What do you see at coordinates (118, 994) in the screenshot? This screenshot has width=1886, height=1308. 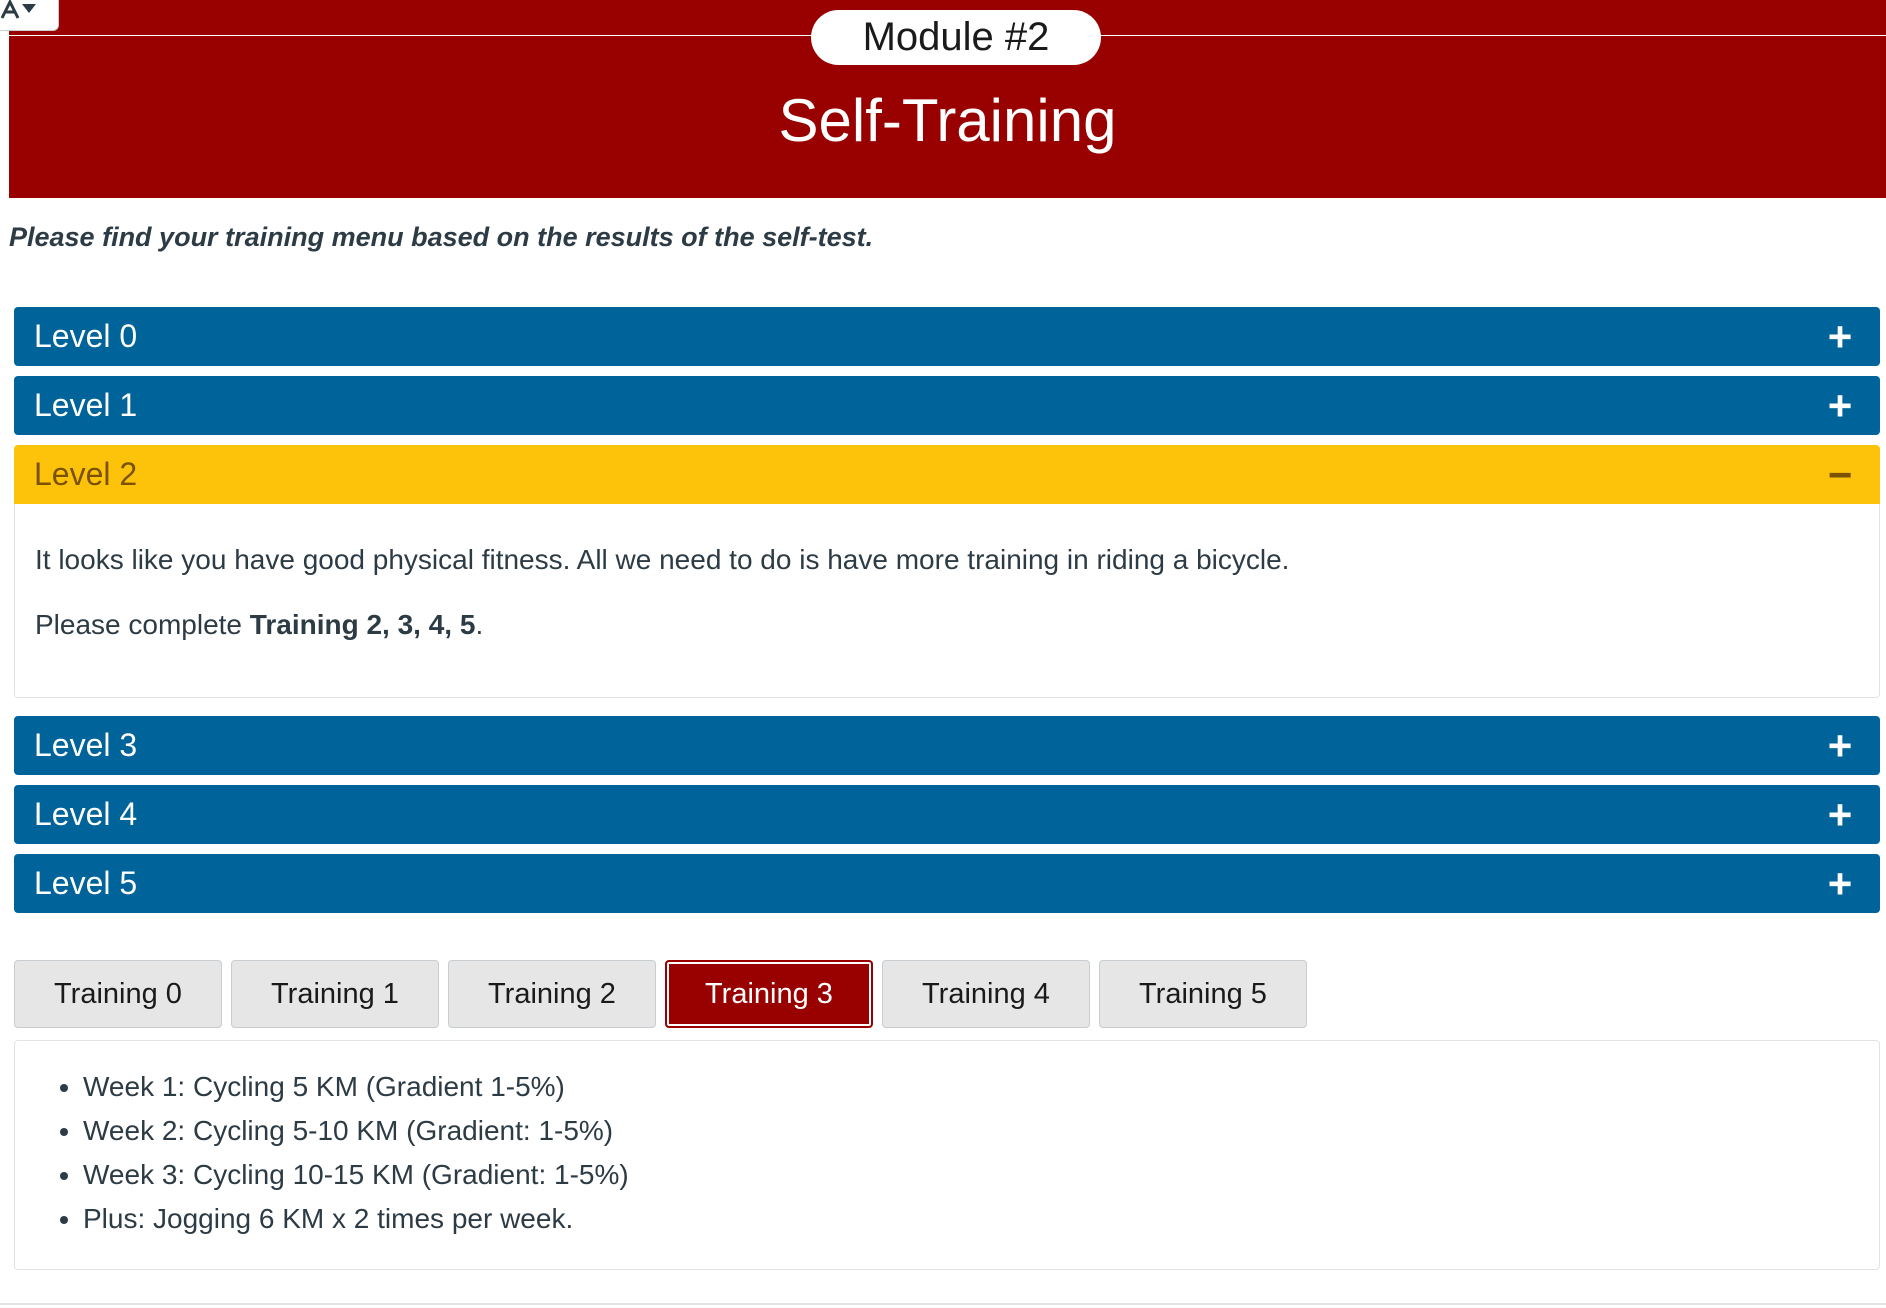 I see `tab-training-0: Training 0` at bounding box center [118, 994].